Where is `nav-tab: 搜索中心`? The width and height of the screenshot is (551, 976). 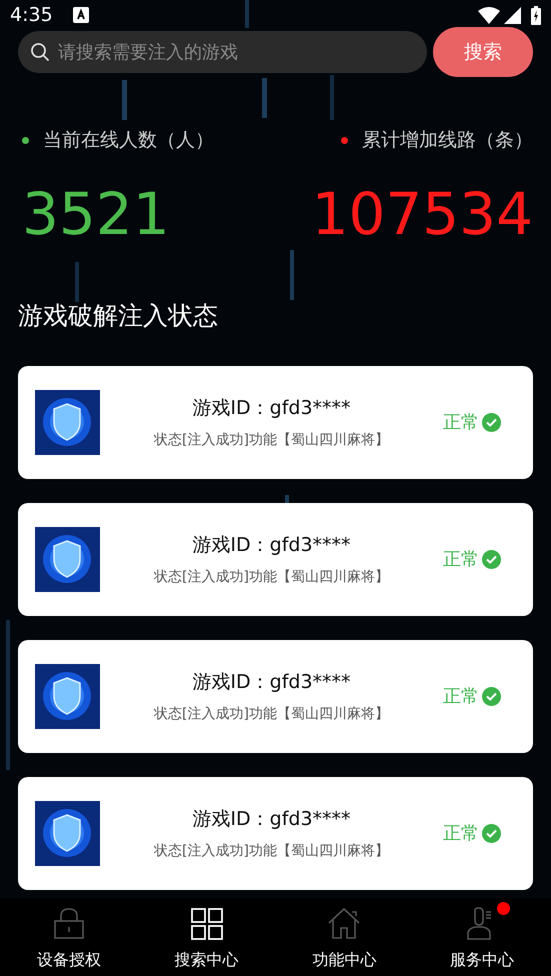
nav-tab: 搜索中心 is located at coordinates (207, 937).